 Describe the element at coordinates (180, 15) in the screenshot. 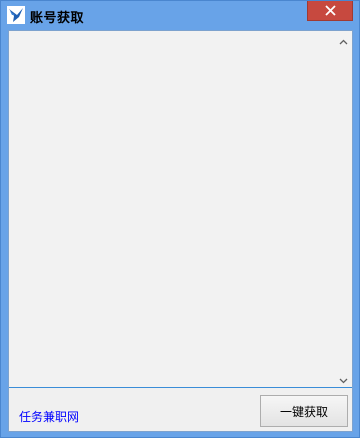

I see `title-bar: 账号获取` at that location.